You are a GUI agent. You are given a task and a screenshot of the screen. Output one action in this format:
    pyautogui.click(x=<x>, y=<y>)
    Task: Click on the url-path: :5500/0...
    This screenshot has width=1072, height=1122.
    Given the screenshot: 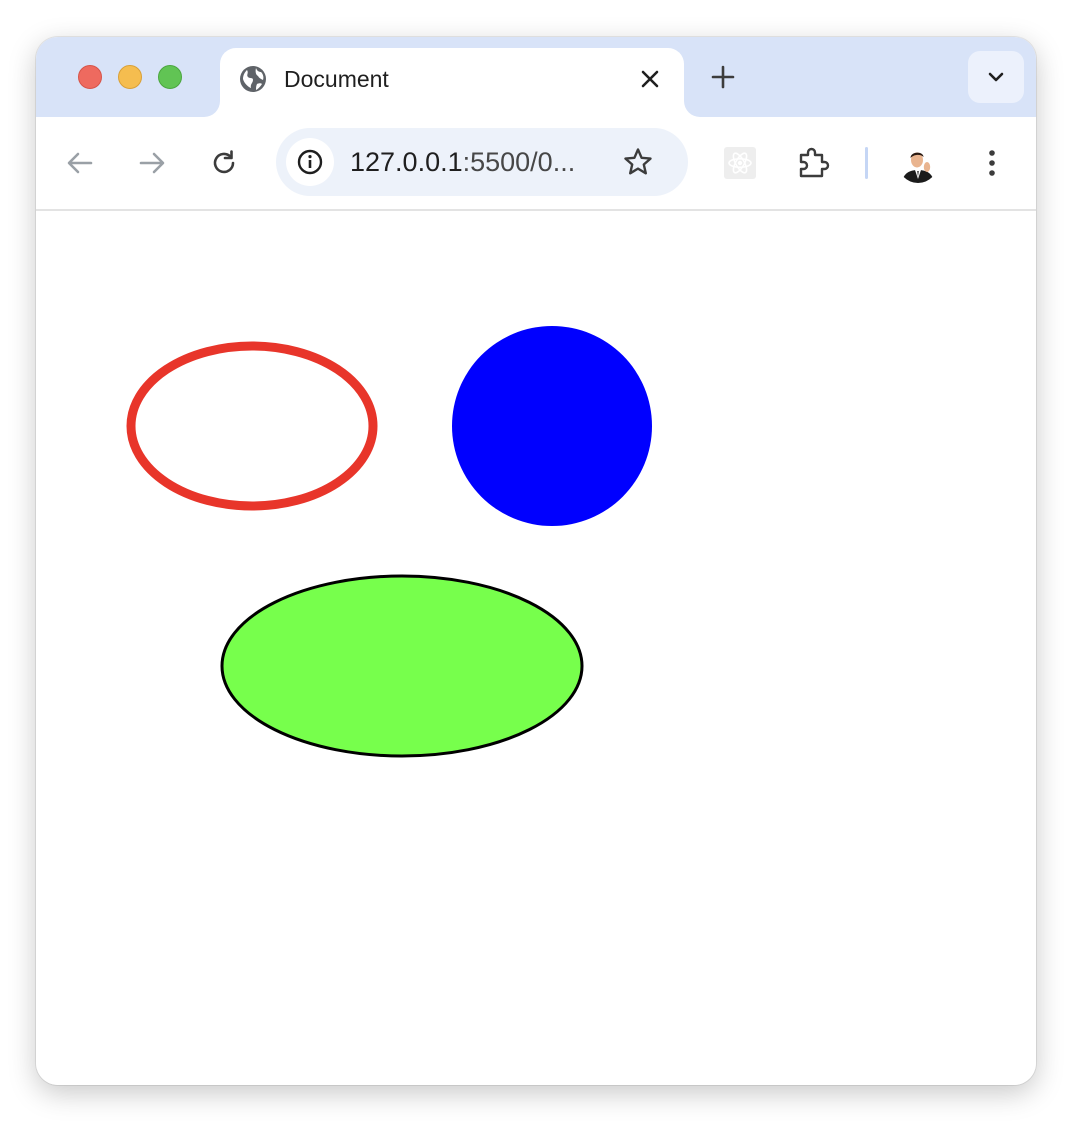 What is the action you would take?
    pyautogui.click(x=519, y=162)
    